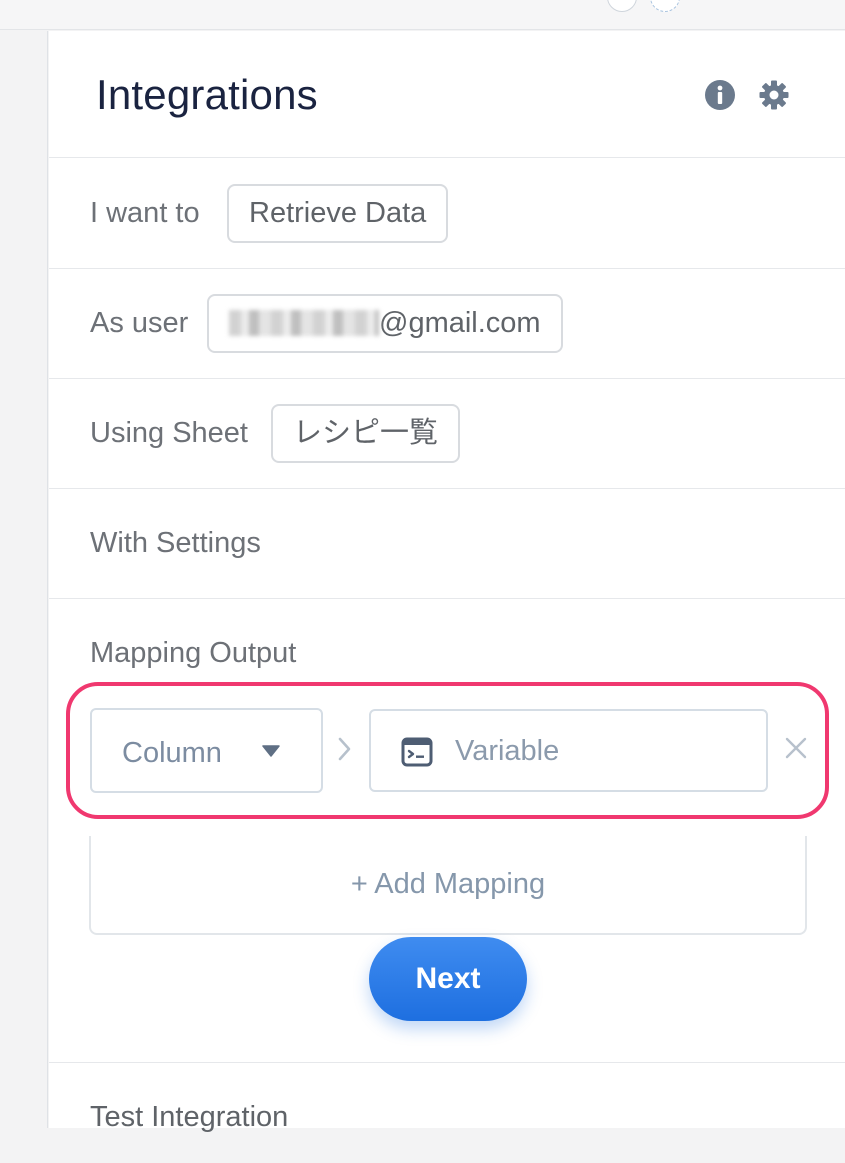 The image size is (845, 1163). What do you see at coordinates (665, 6) in the screenshot?
I see `avatar-decoration-dashed` at bounding box center [665, 6].